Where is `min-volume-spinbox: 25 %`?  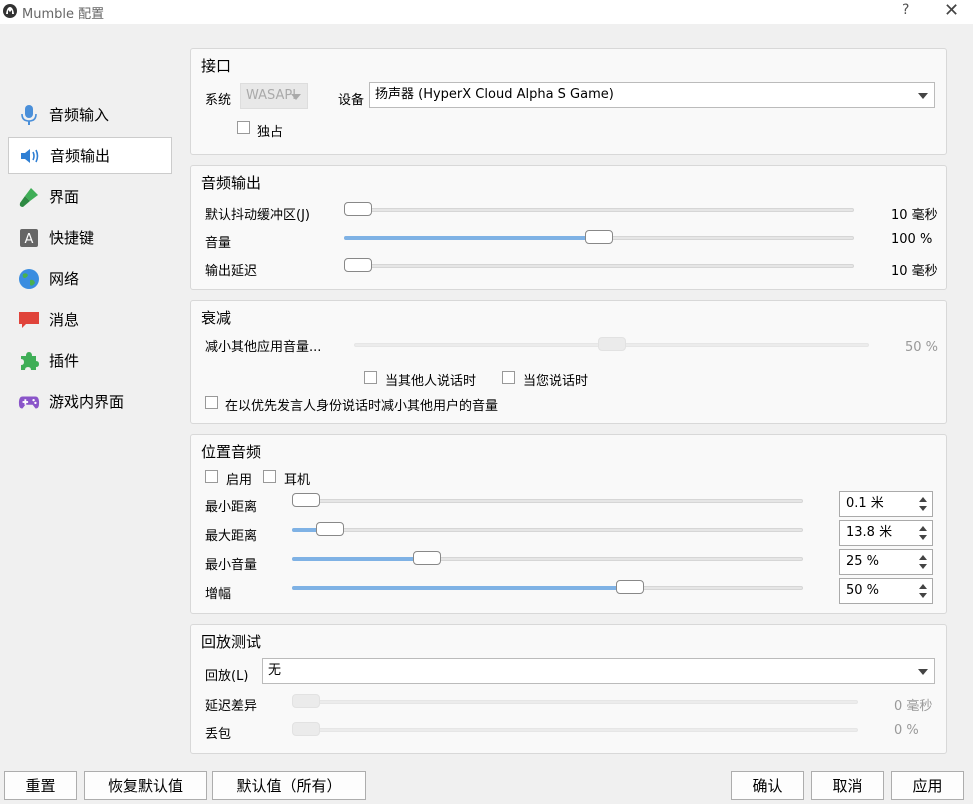
min-volume-spinbox: 25 % is located at coordinates (886, 562).